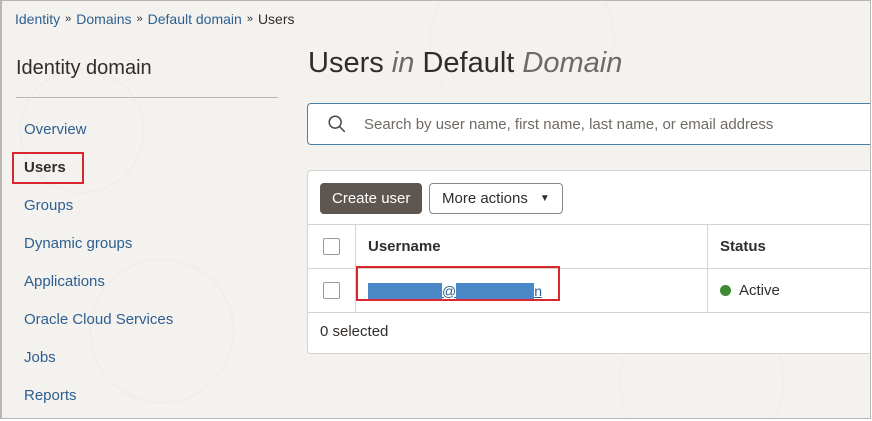 This screenshot has width=872, height=421. Describe the element at coordinates (544, 198) in the screenshot. I see `chevron-down-icon: ▼` at that location.